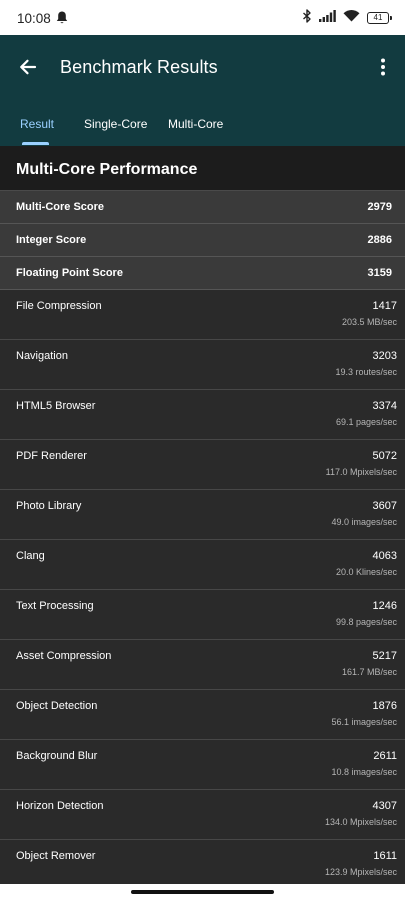  What do you see at coordinates (202, 168) in the screenshot?
I see `section-header: Multi-Core Performance` at bounding box center [202, 168].